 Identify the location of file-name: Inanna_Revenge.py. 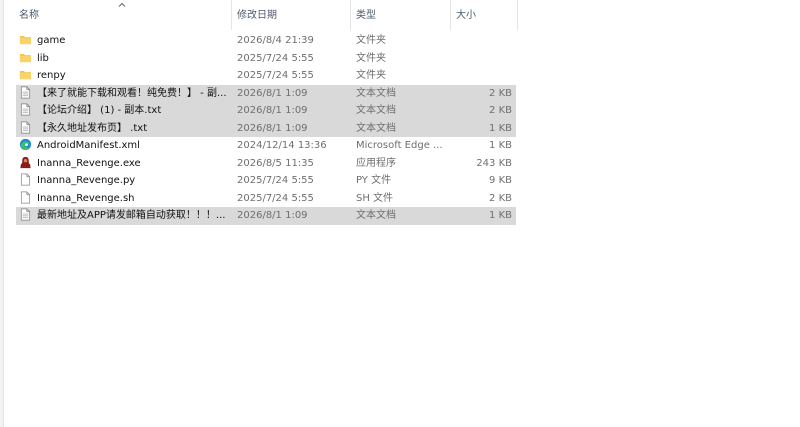
(86, 180).